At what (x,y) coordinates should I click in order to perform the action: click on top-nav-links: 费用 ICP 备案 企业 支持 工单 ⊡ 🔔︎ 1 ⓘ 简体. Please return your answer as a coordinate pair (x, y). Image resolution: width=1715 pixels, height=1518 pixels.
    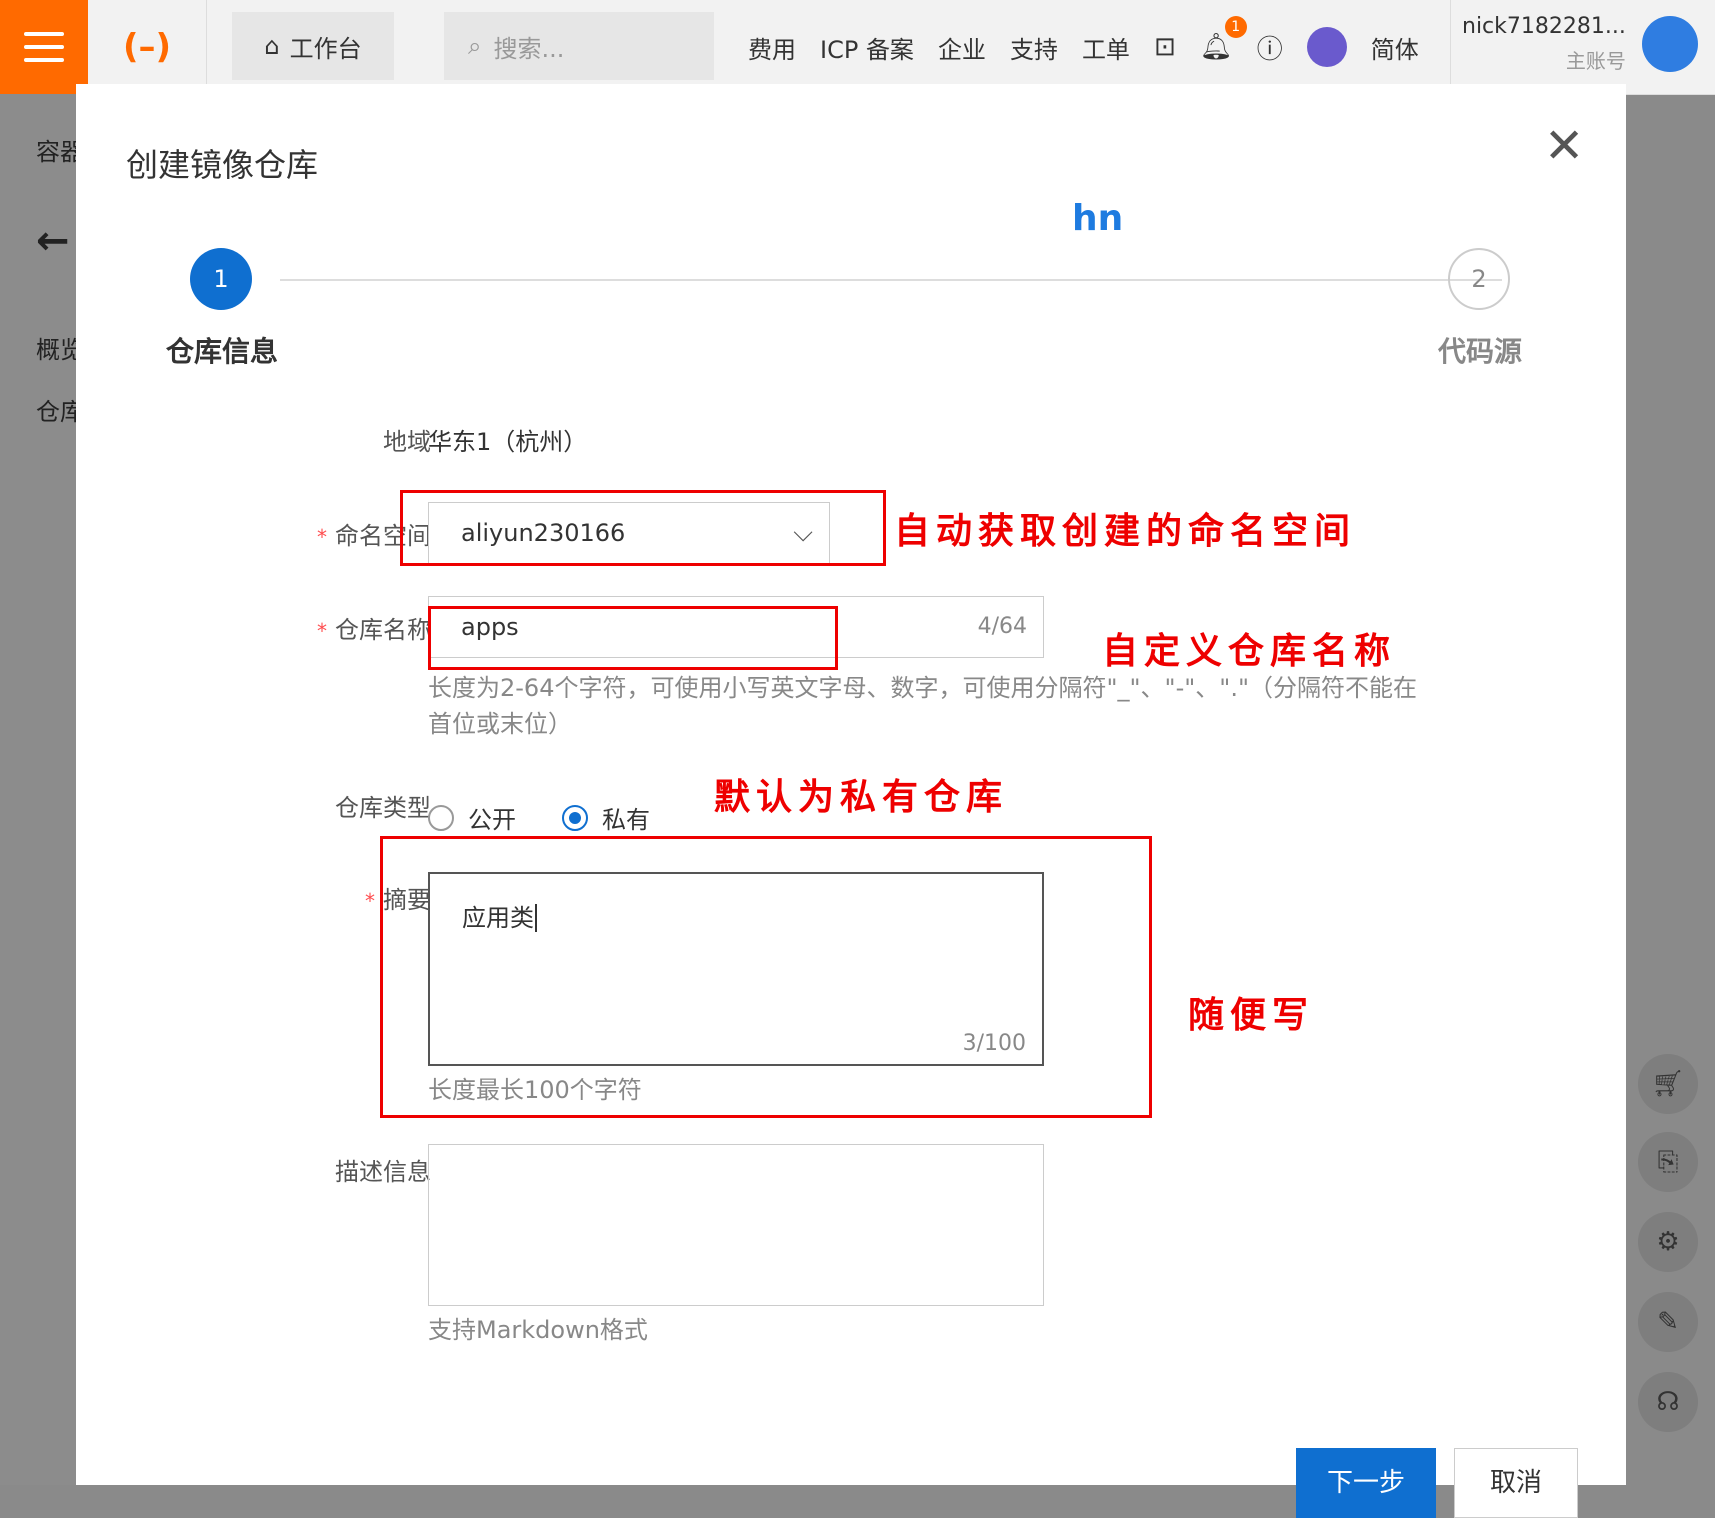
    Looking at the image, I should click on (1083, 47).